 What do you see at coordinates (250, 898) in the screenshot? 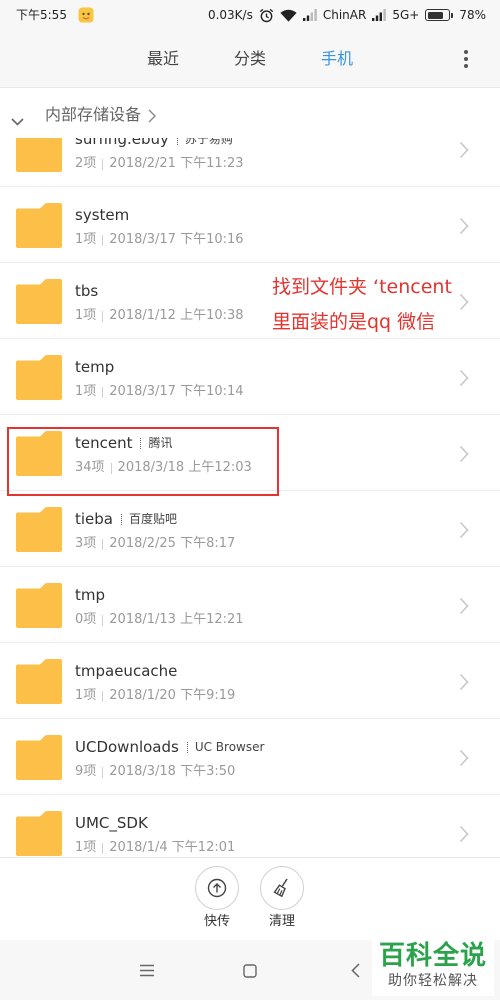
I see `bottom-action-bar: 快传 清理` at bounding box center [250, 898].